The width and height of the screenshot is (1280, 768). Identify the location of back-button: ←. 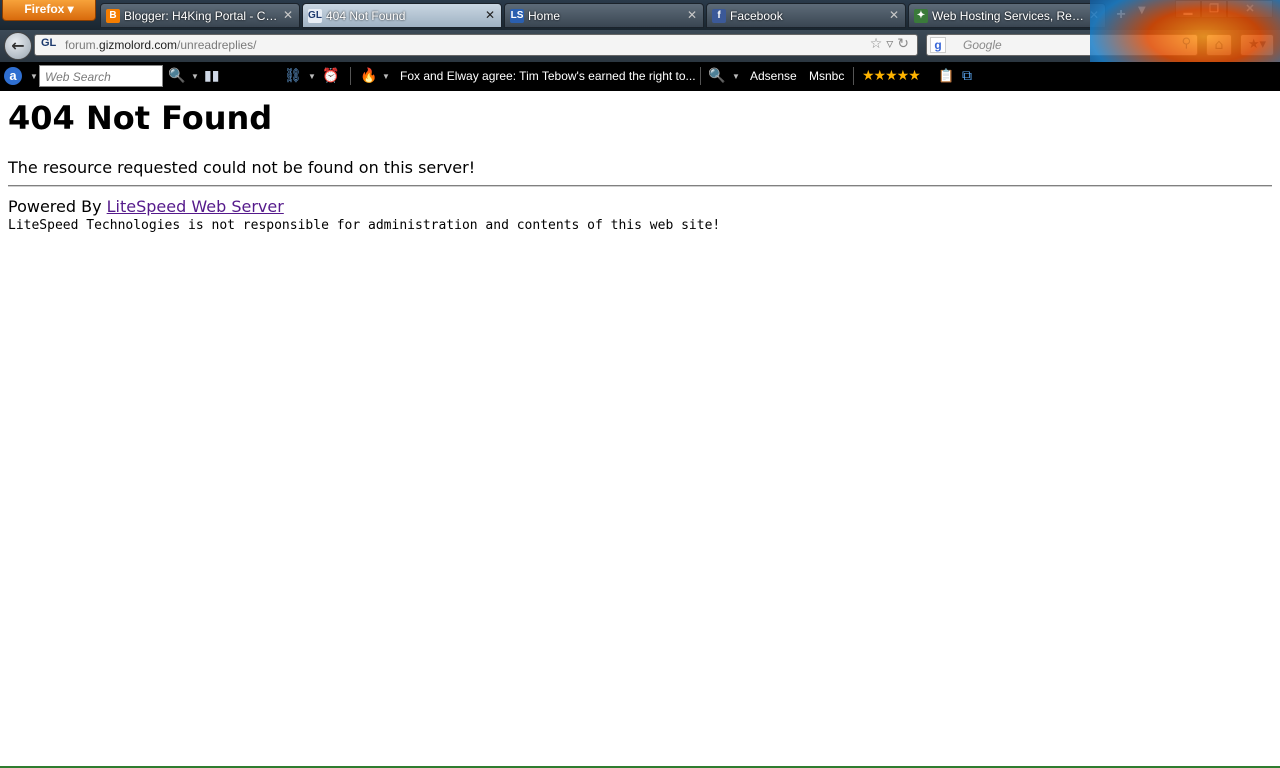
(18, 46).